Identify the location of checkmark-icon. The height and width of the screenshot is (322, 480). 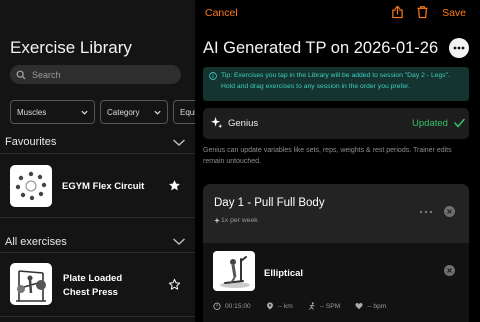
(459, 123).